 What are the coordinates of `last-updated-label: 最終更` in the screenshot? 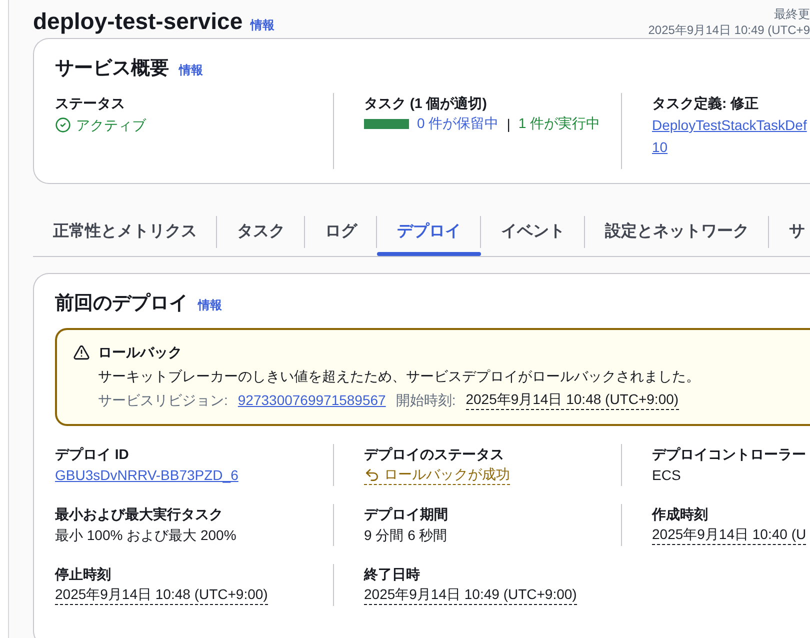 It's located at (792, 14).